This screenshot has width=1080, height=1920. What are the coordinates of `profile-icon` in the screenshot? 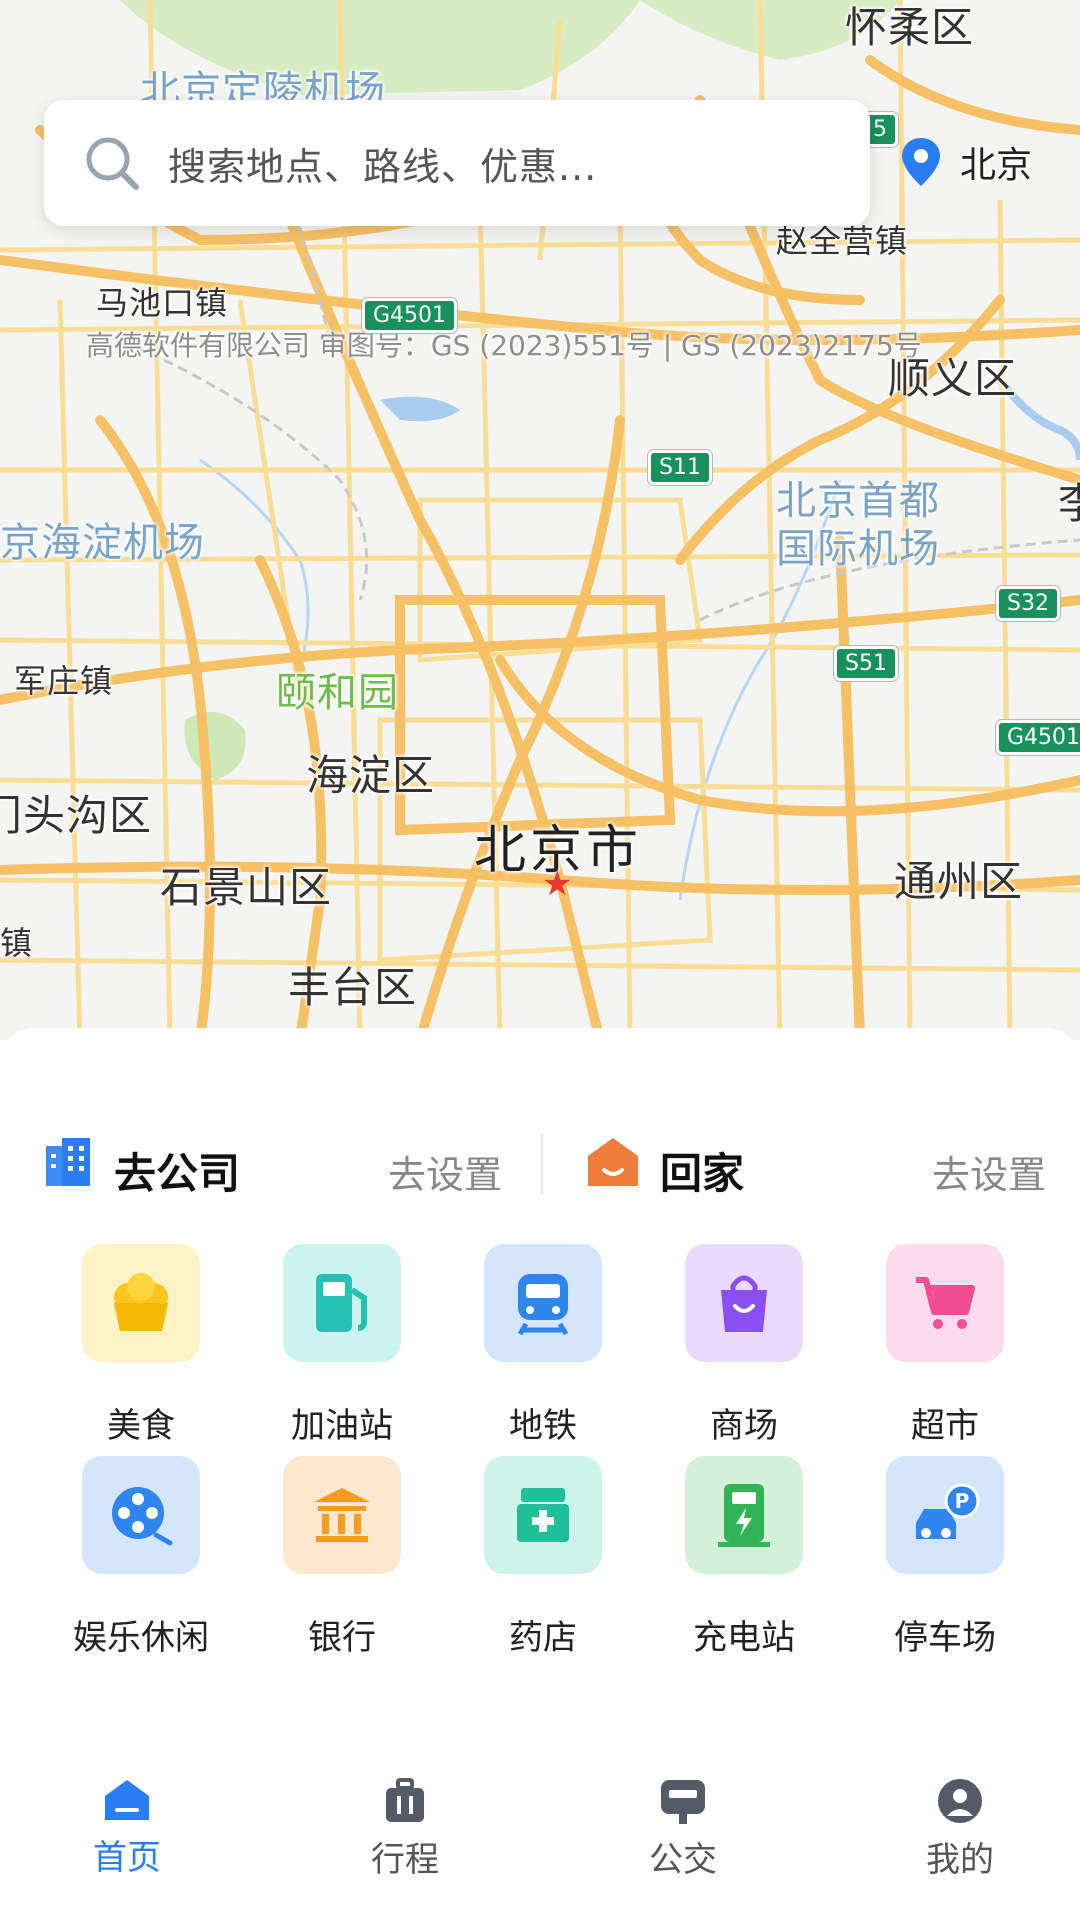 It's located at (960, 1801).